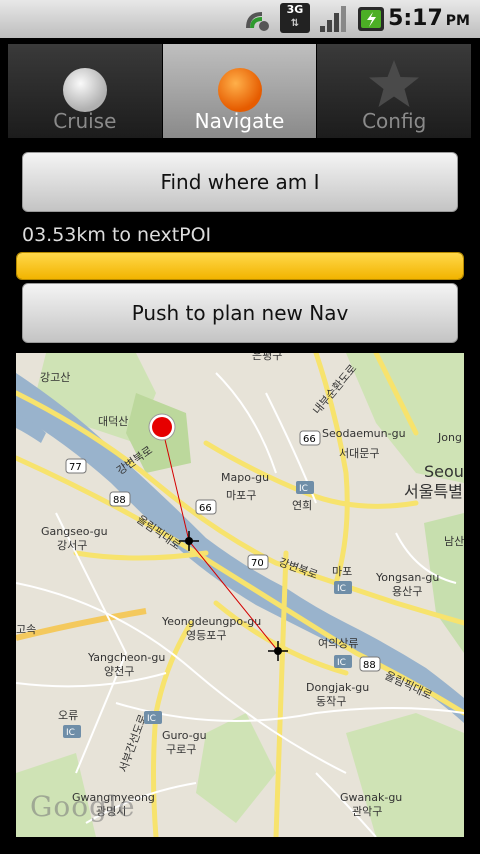  What do you see at coordinates (337, 687) in the screenshot?
I see `map-label: Dongjak-gu` at bounding box center [337, 687].